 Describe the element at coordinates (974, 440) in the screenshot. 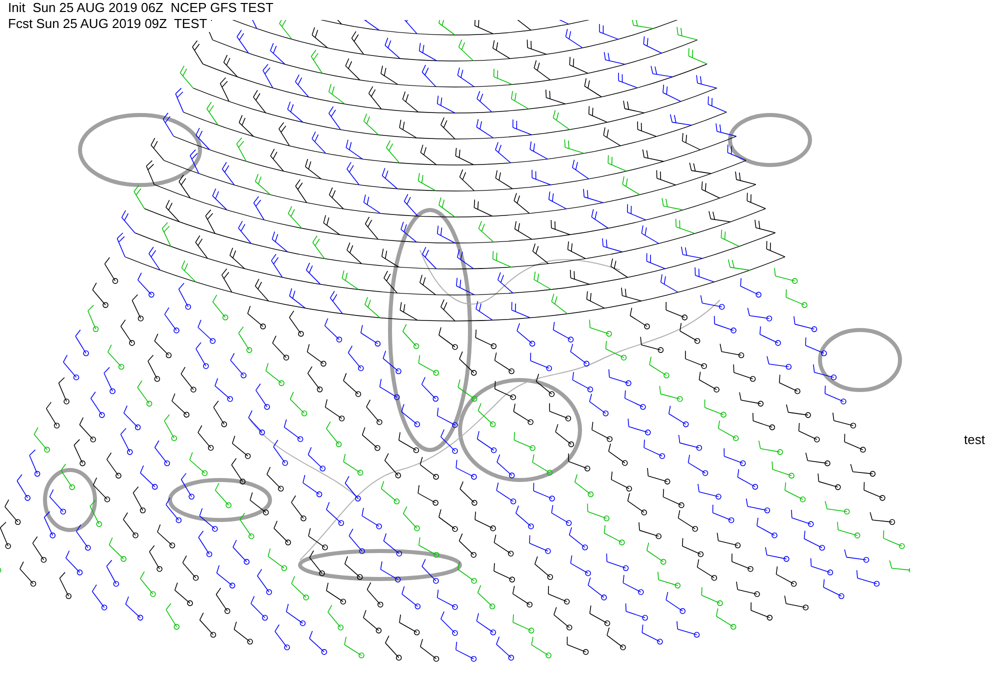

I see `side-label: test` at that location.